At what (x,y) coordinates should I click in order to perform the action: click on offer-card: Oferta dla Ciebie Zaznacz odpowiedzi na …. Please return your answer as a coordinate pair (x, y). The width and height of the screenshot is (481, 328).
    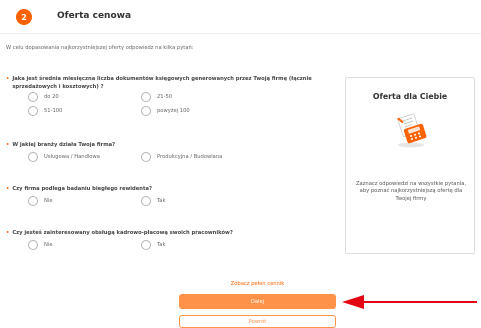
    Looking at the image, I should click on (410, 165).